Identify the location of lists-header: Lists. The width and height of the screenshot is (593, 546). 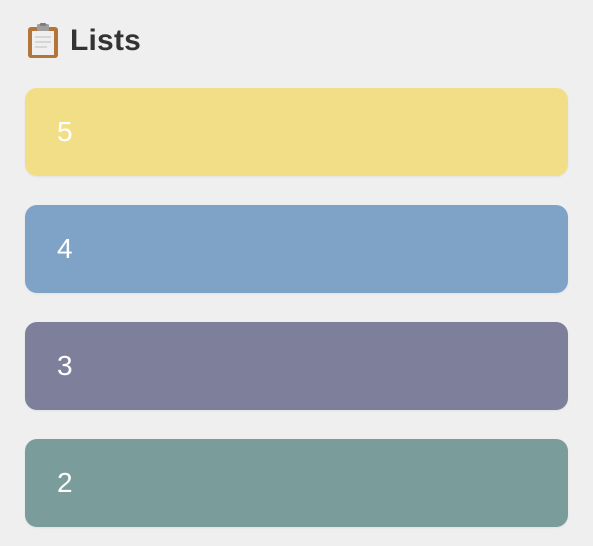
(83, 41).